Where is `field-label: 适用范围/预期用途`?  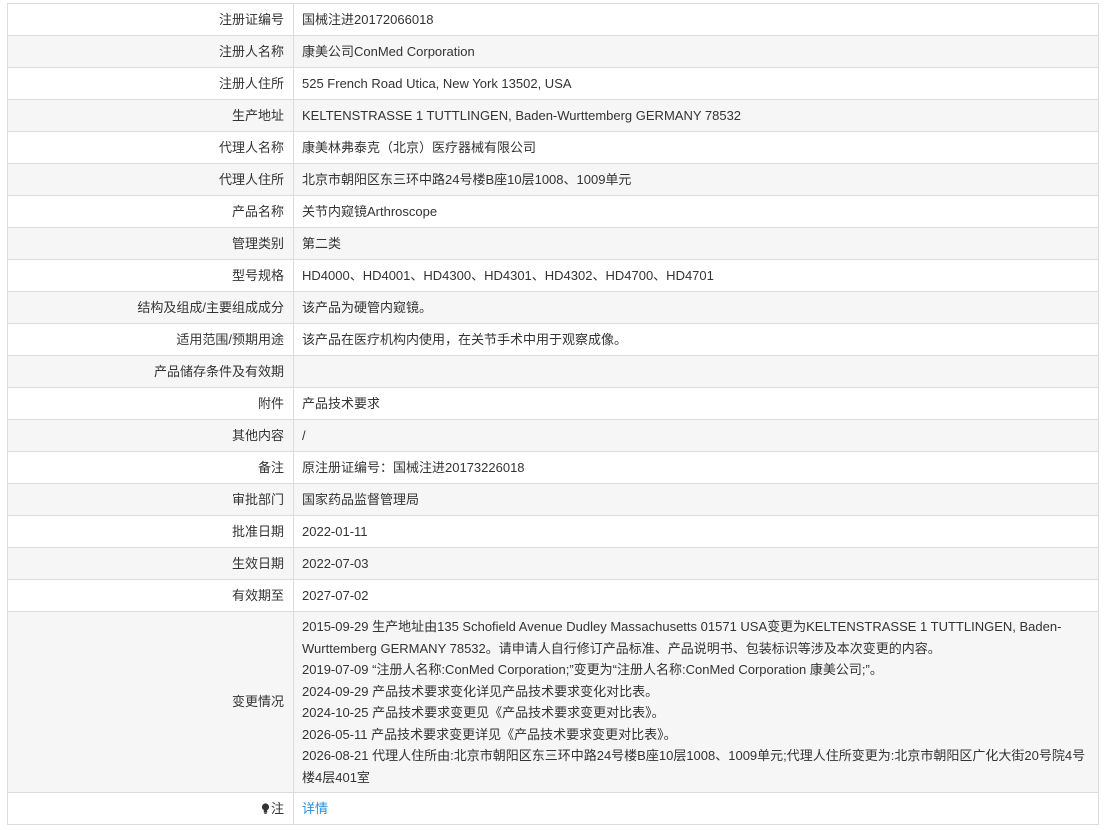
field-label: 适用范围/预期用途 is located at coordinates (150, 339).